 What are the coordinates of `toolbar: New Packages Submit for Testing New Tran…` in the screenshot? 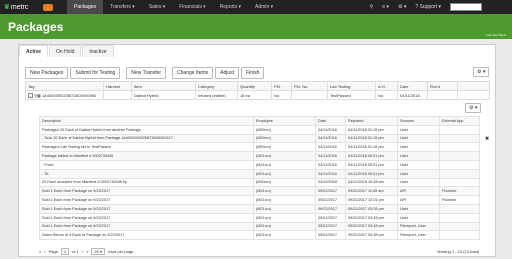 It's located at (145, 73).